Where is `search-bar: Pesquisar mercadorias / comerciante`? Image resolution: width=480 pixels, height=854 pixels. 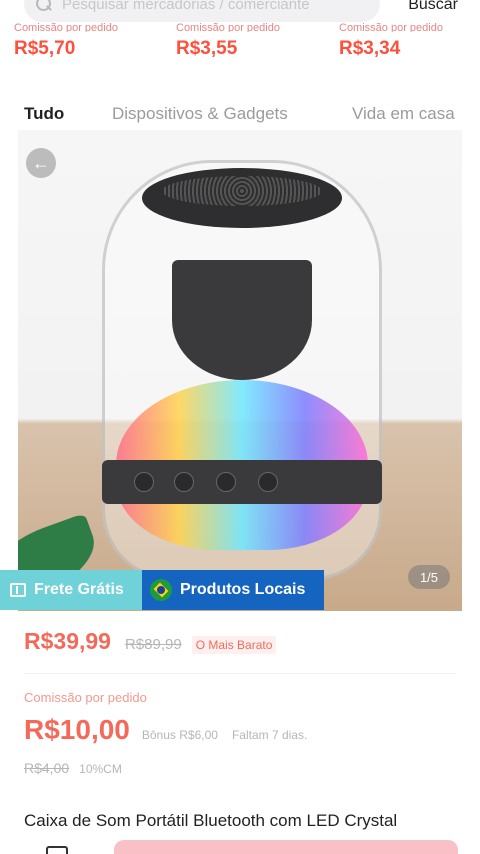
search-bar: Pesquisar mercadorias / comerciante is located at coordinates (202, 11).